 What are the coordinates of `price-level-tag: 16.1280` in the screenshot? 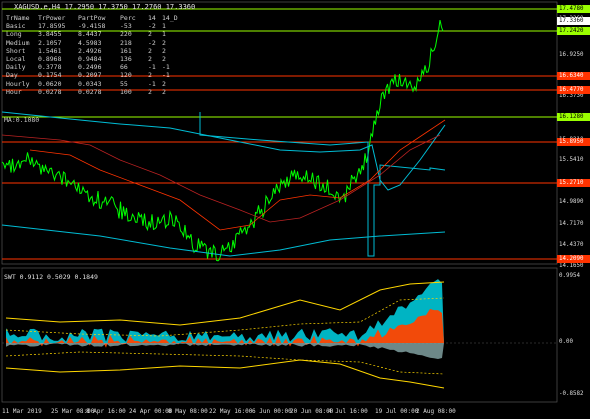 It's located at (573, 117).